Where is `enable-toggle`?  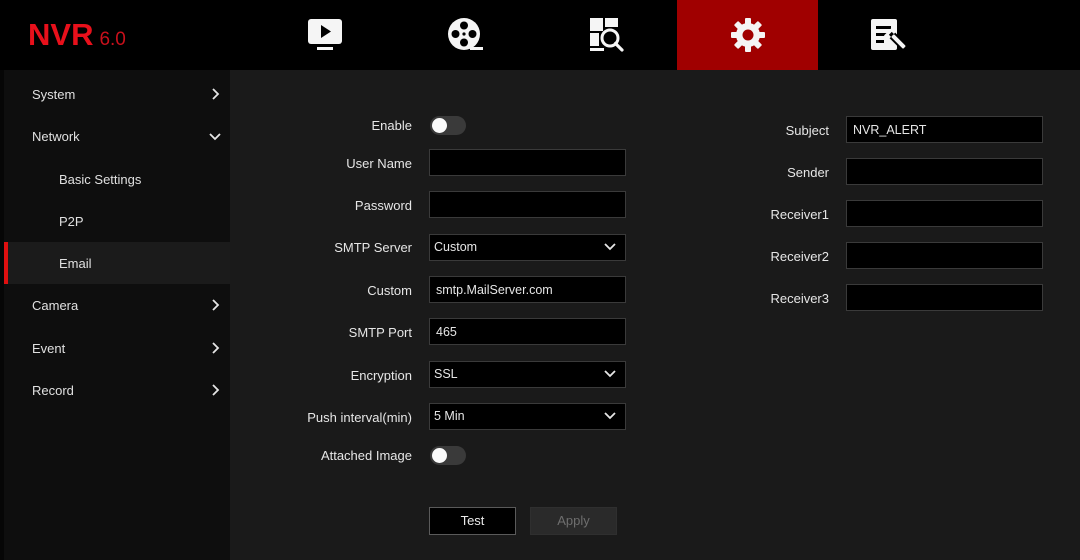
enable-toggle is located at coordinates (448, 125).